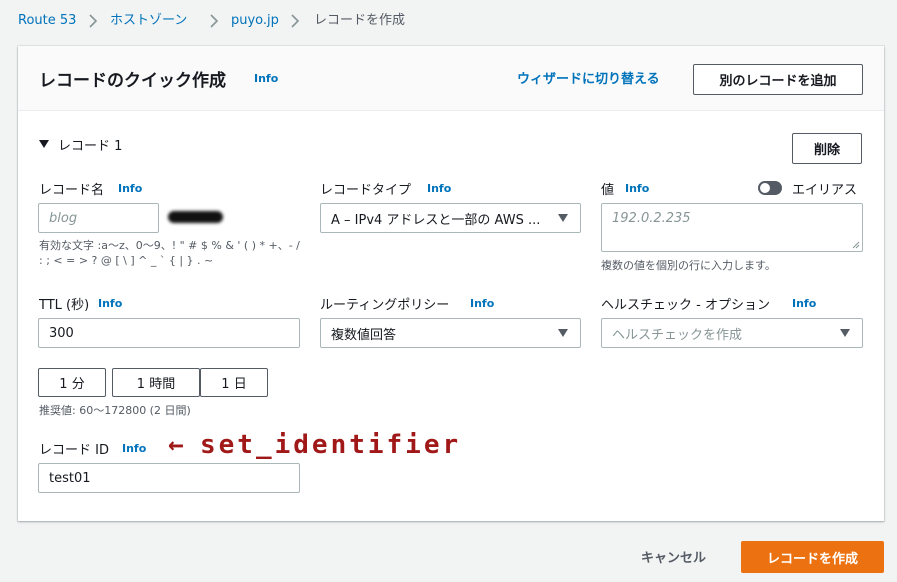 The height and width of the screenshot is (582, 897). I want to click on ttl-hint: 推奨値: 60〜172800 (2 日間), so click(115, 410).